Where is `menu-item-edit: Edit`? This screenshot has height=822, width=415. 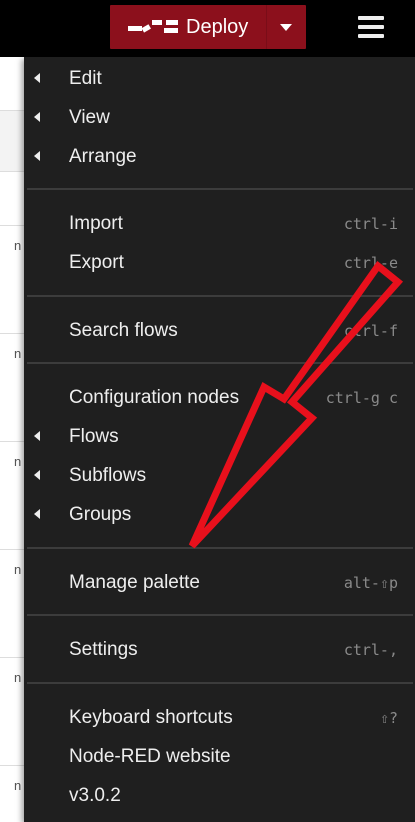
menu-item-edit: Edit is located at coordinates (219, 78).